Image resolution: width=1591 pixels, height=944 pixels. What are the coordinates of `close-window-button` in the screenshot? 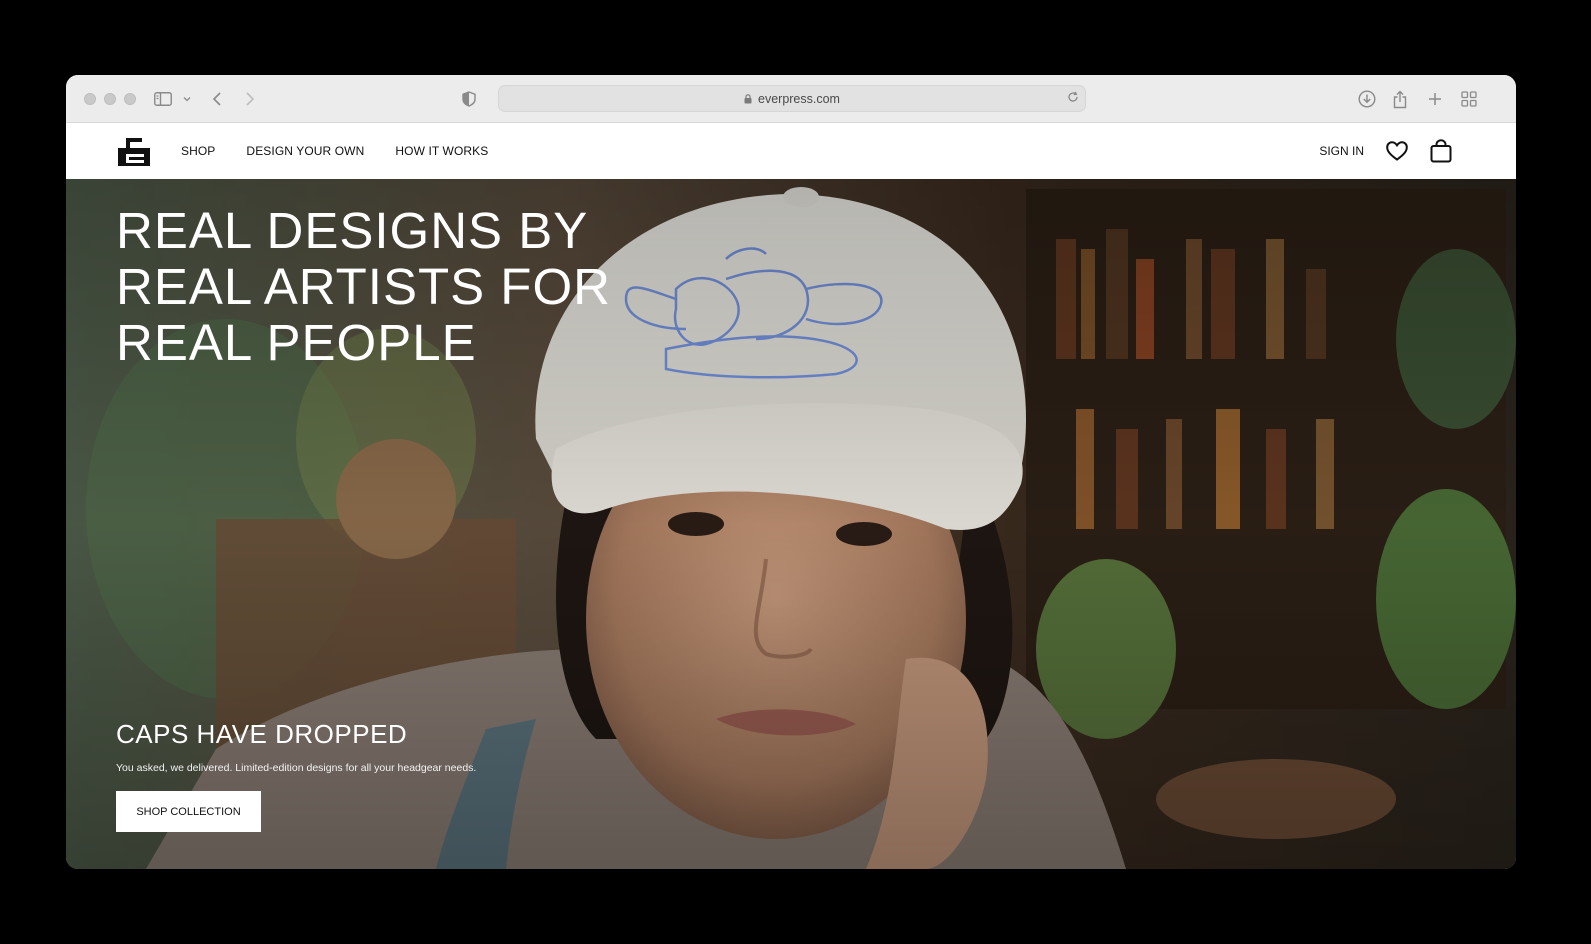 It's located at (90, 99).